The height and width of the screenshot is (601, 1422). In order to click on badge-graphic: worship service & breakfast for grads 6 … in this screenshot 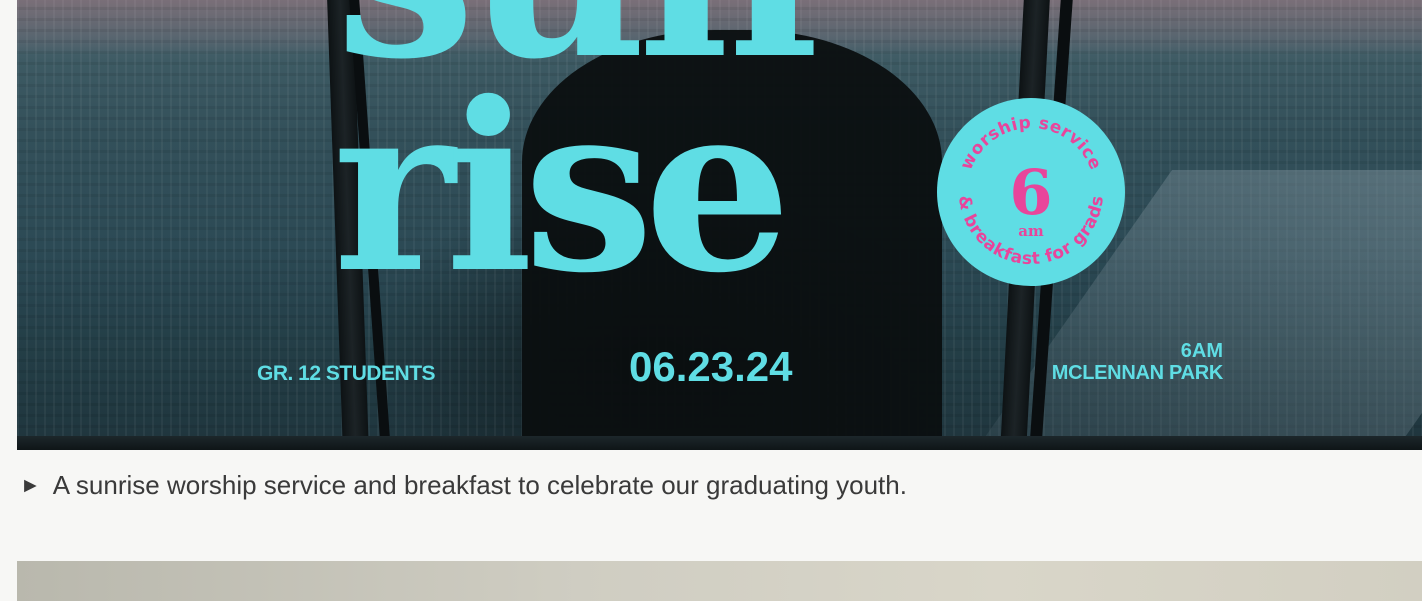, I will do `click(1031, 191)`.